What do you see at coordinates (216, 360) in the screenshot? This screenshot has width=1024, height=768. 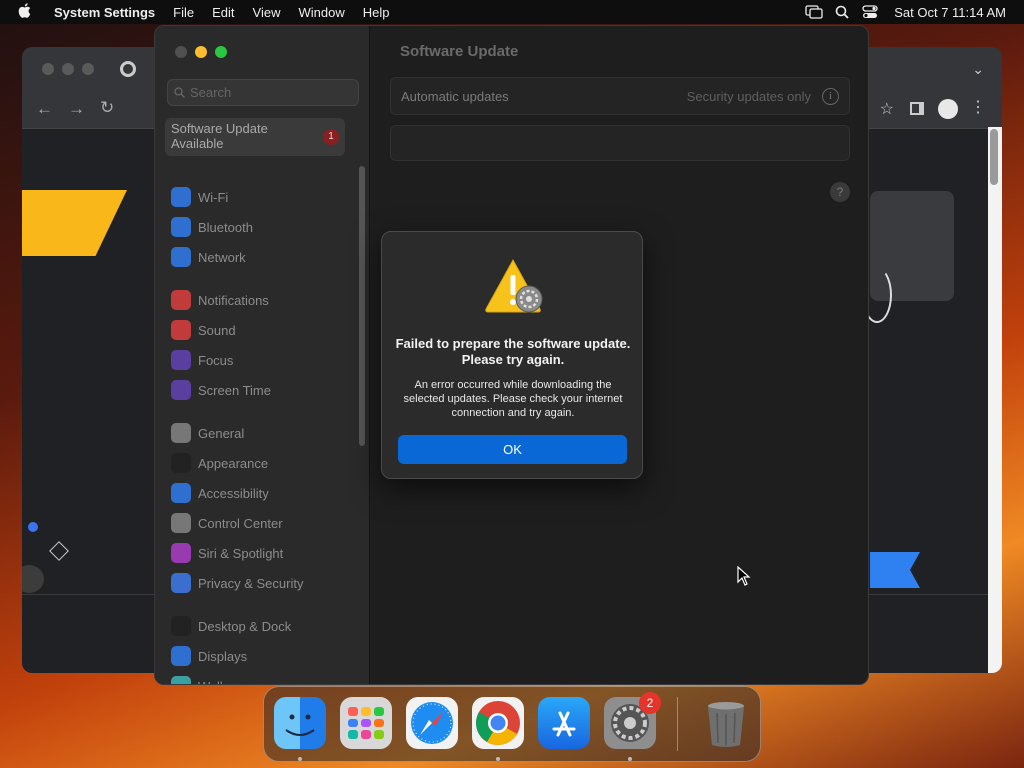 I see `sidebar-item-label: Focus` at bounding box center [216, 360].